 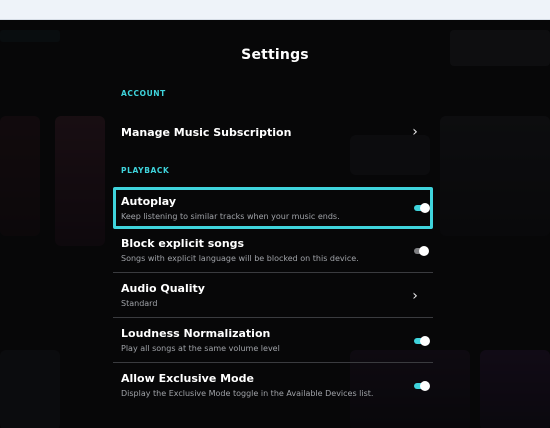 I want to click on browser-top-bar, so click(x=275, y=10).